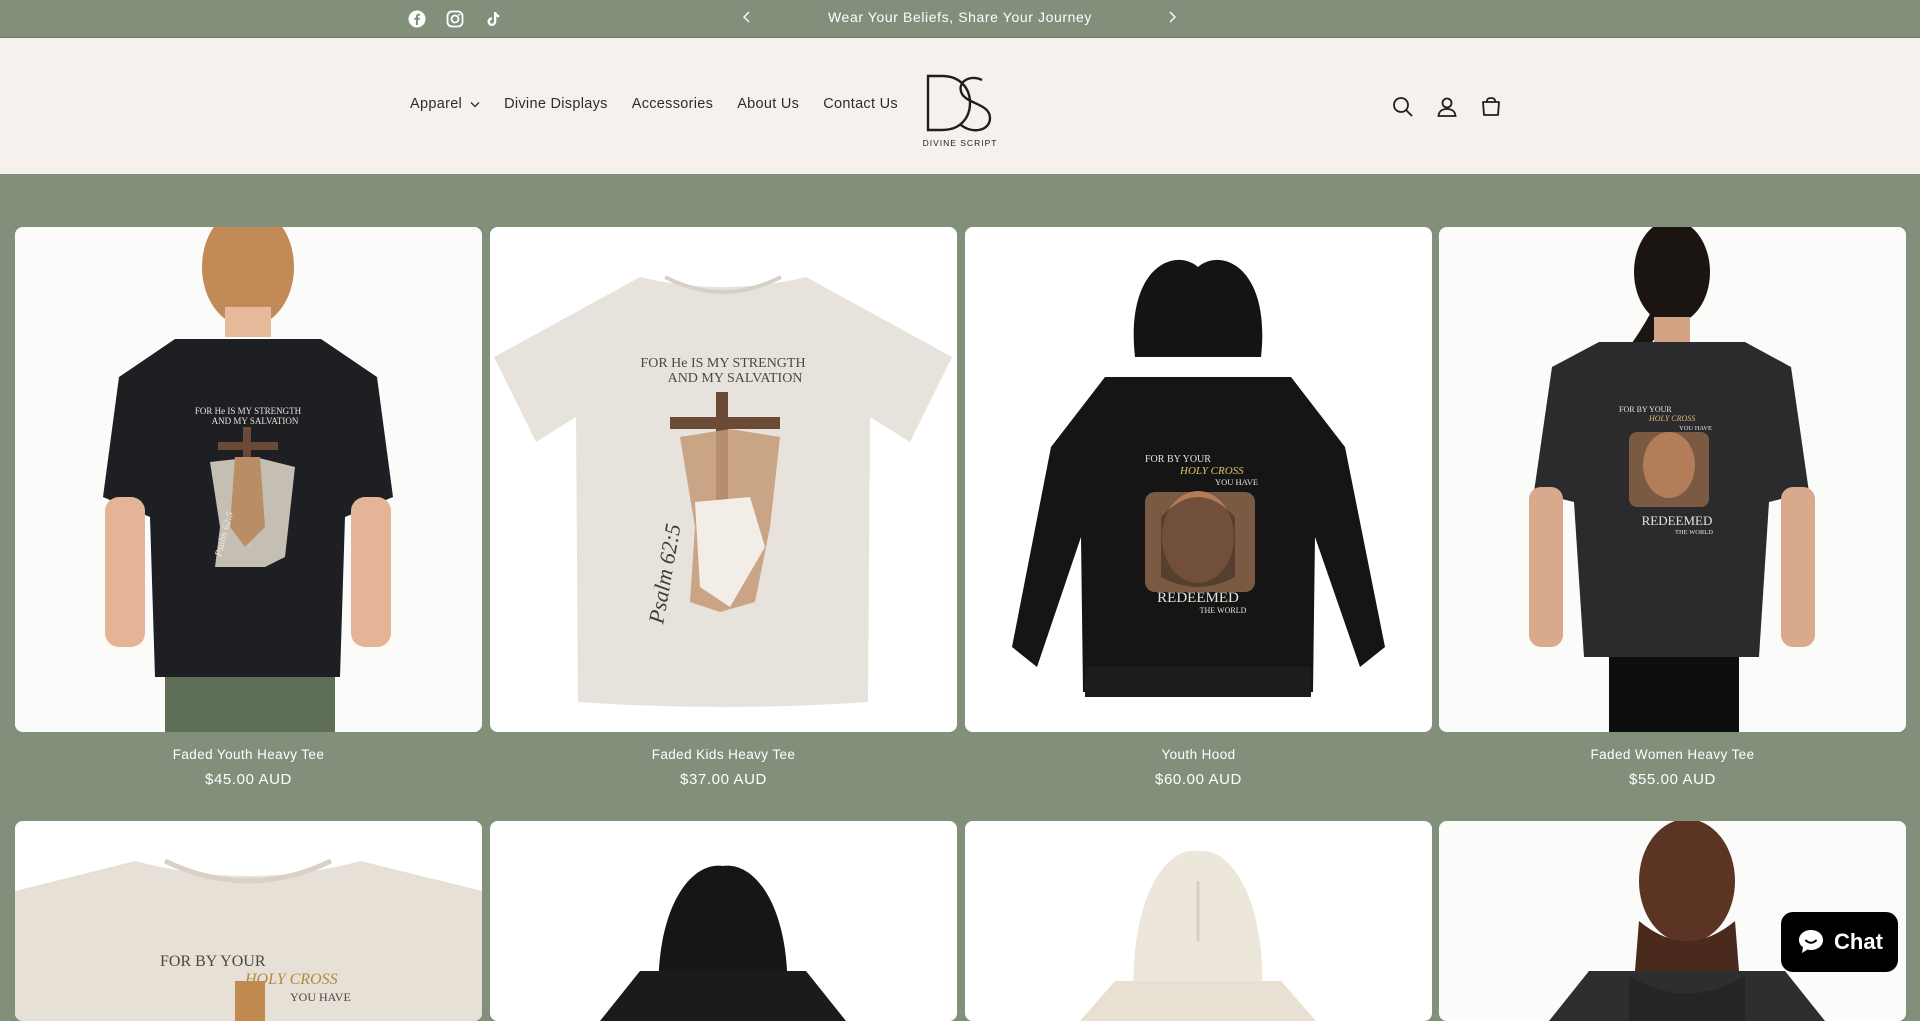 The width and height of the screenshot is (1920, 1021). Describe the element at coordinates (417, 19) in the screenshot. I see `facebook-icon` at that location.